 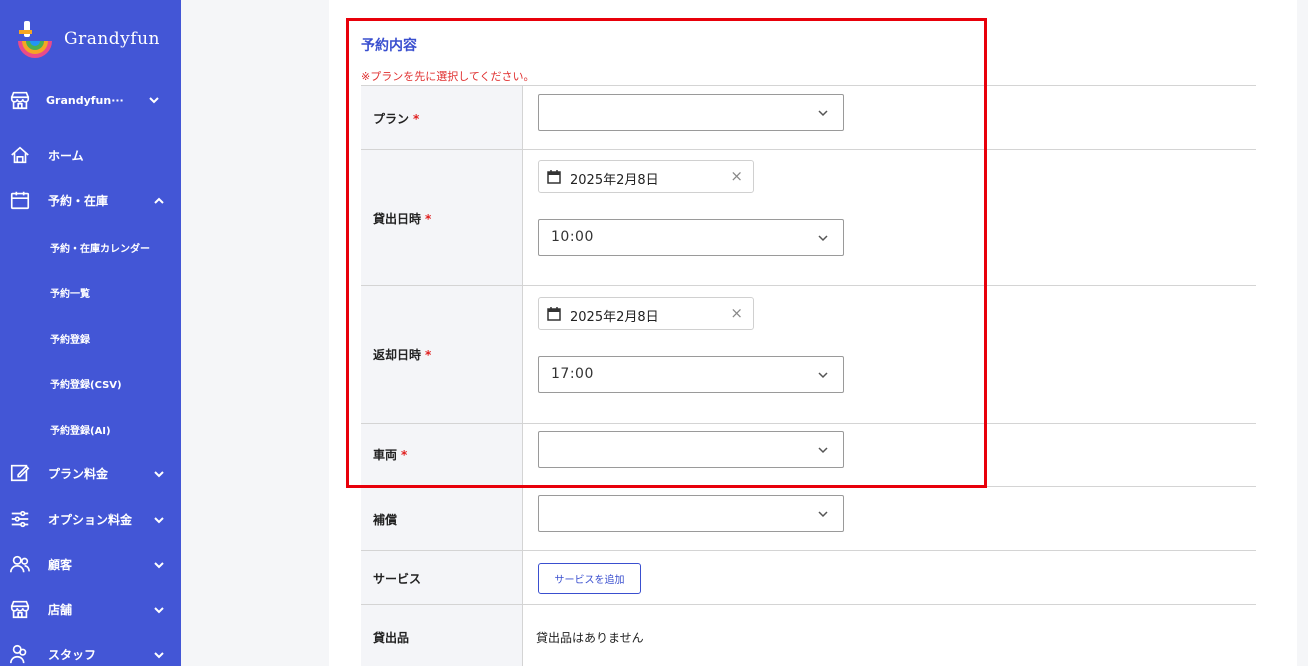 What do you see at coordinates (78, 200) in the screenshot?
I see `sidebar-item-label: 予約・在庫` at bounding box center [78, 200].